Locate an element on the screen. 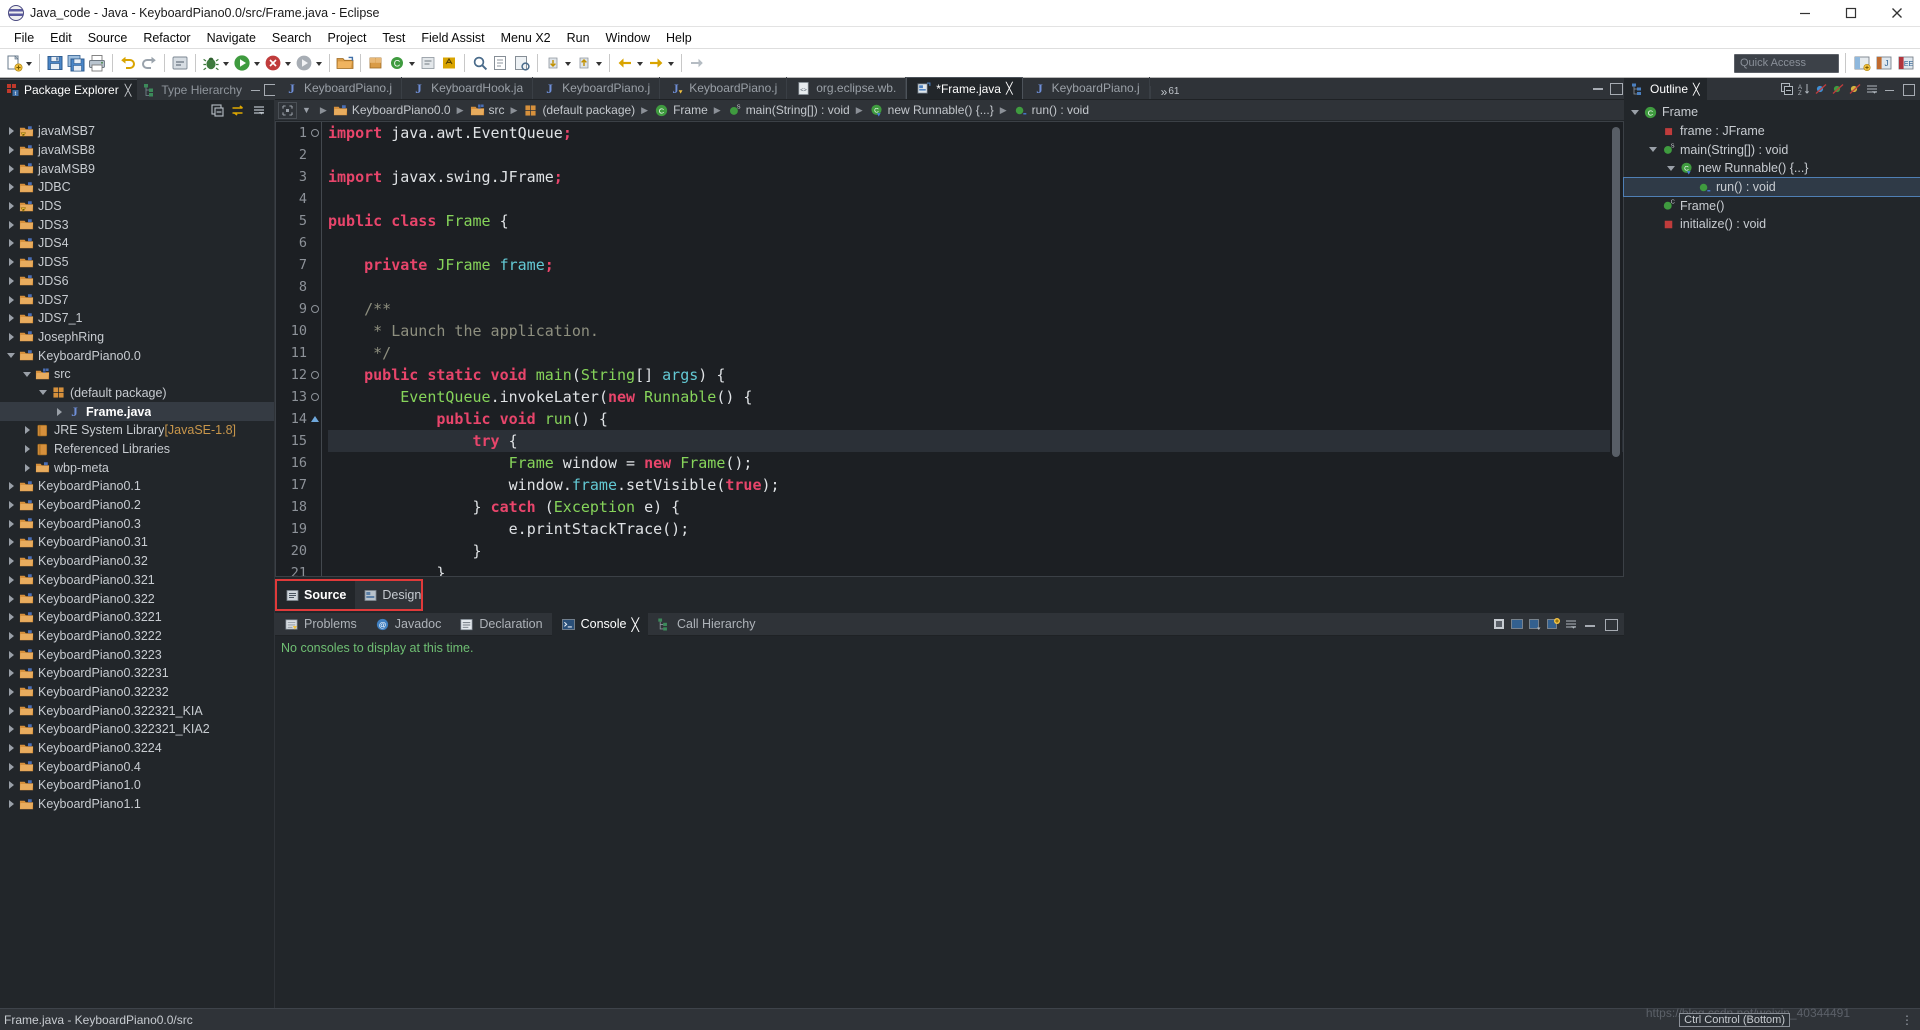  breadcrumb-home-icon is located at coordinates (287, 110).